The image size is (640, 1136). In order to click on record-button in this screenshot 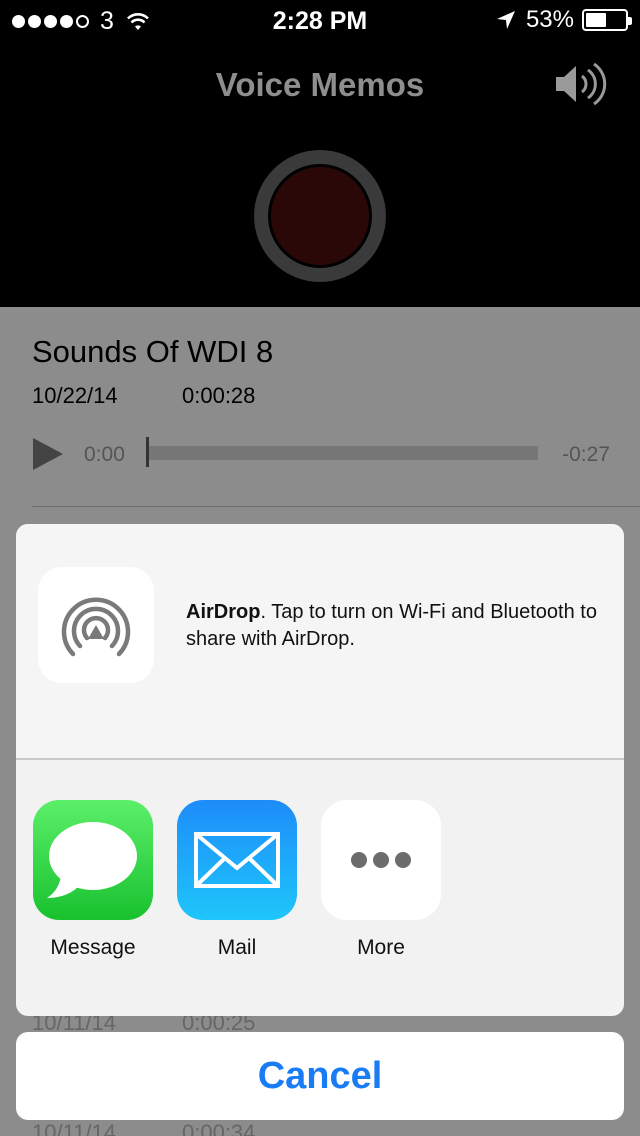, I will do `click(320, 216)`.